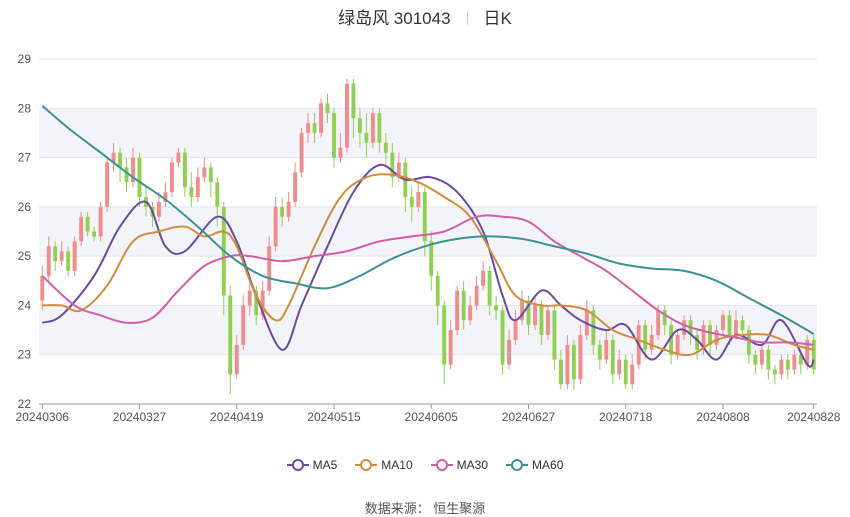  Describe the element at coordinates (517, 465) in the screenshot. I see `legend-swatch-ma60` at that location.